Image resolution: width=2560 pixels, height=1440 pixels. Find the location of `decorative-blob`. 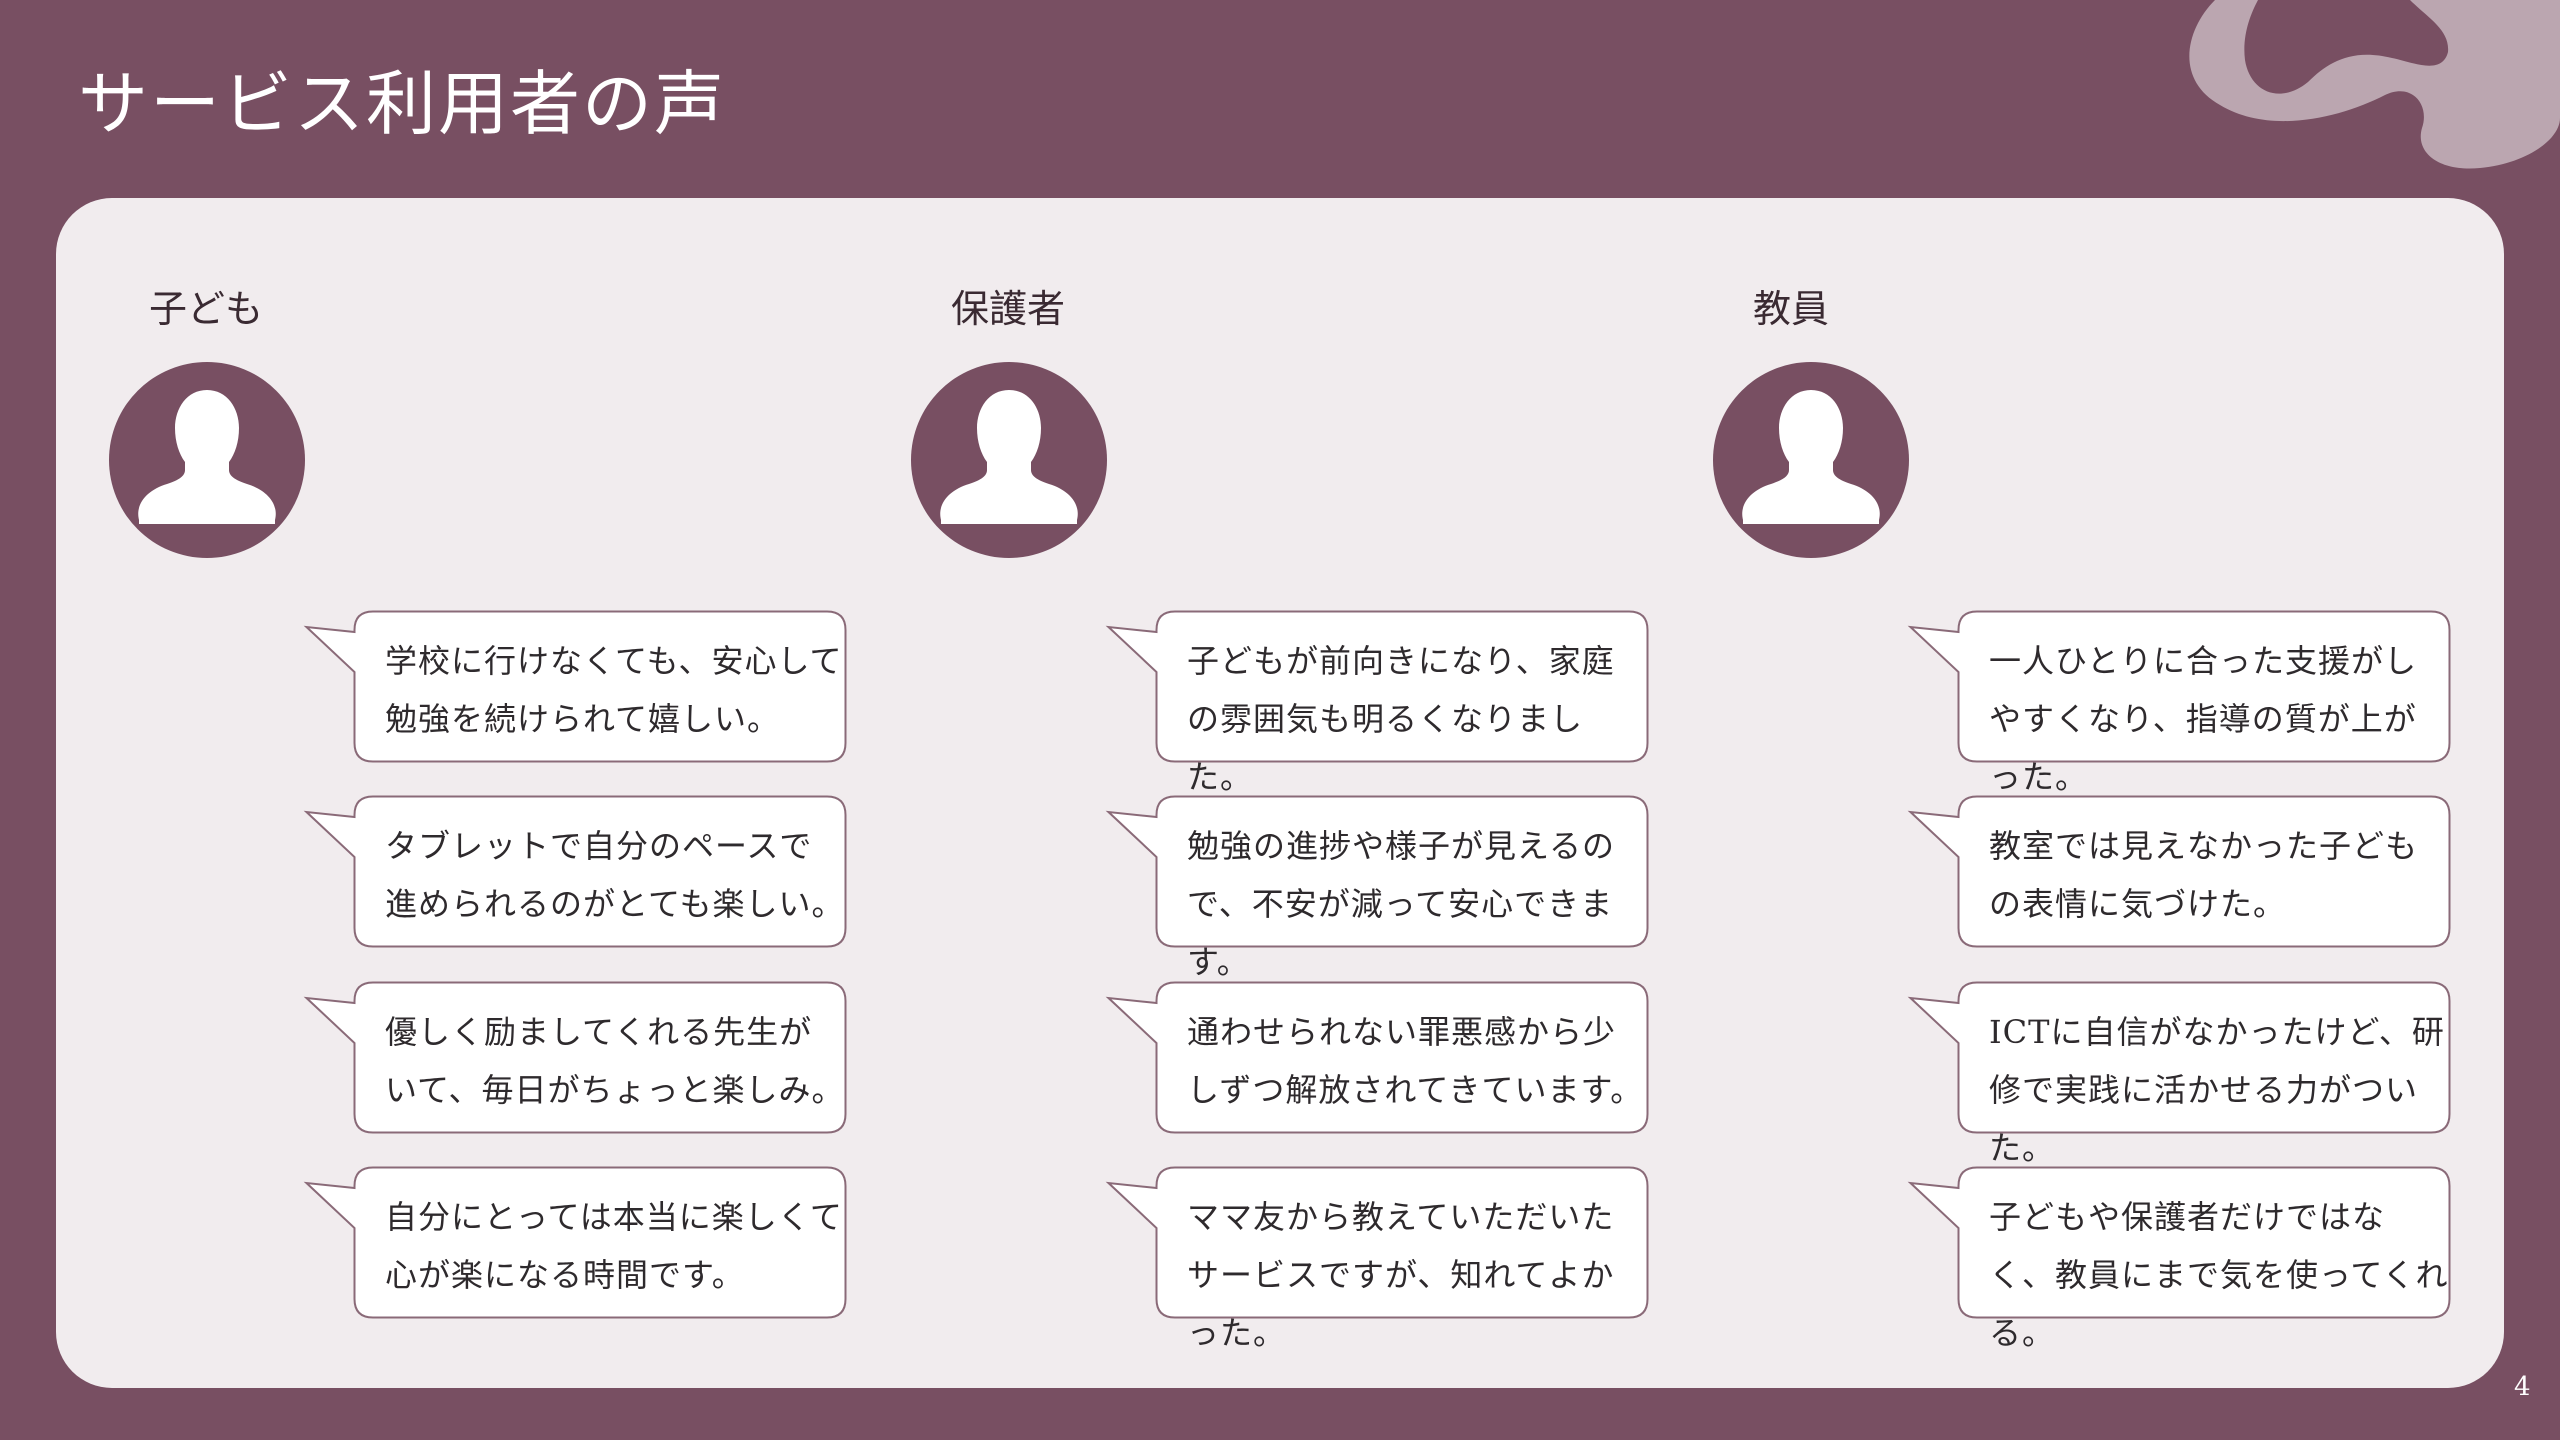

decorative-blob is located at coordinates (2374, 84).